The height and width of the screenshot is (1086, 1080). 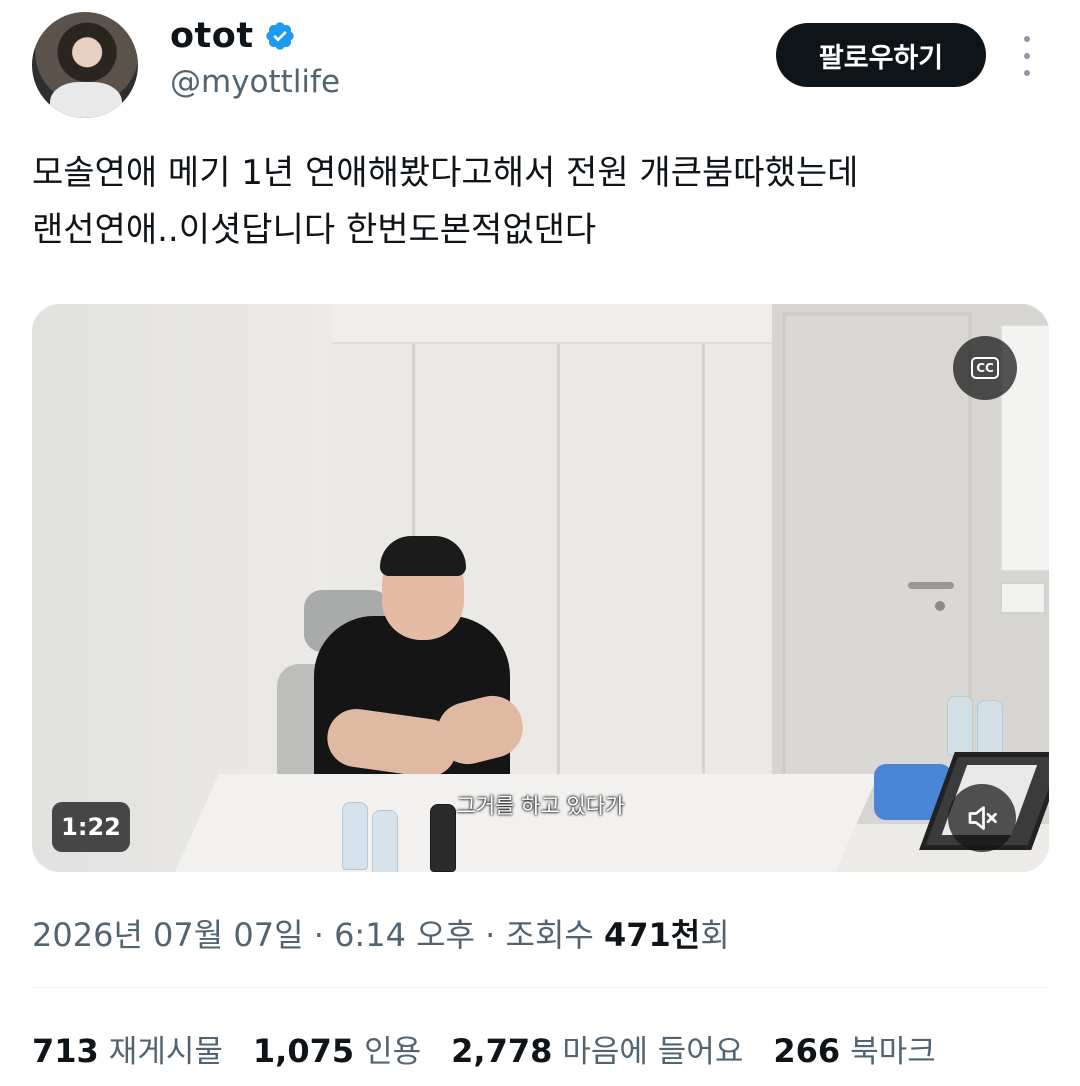 What do you see at coordinates (881, 55) in the screenshot?
I see `follow-button: 팔로우하기` at bounding box center [881, 55].